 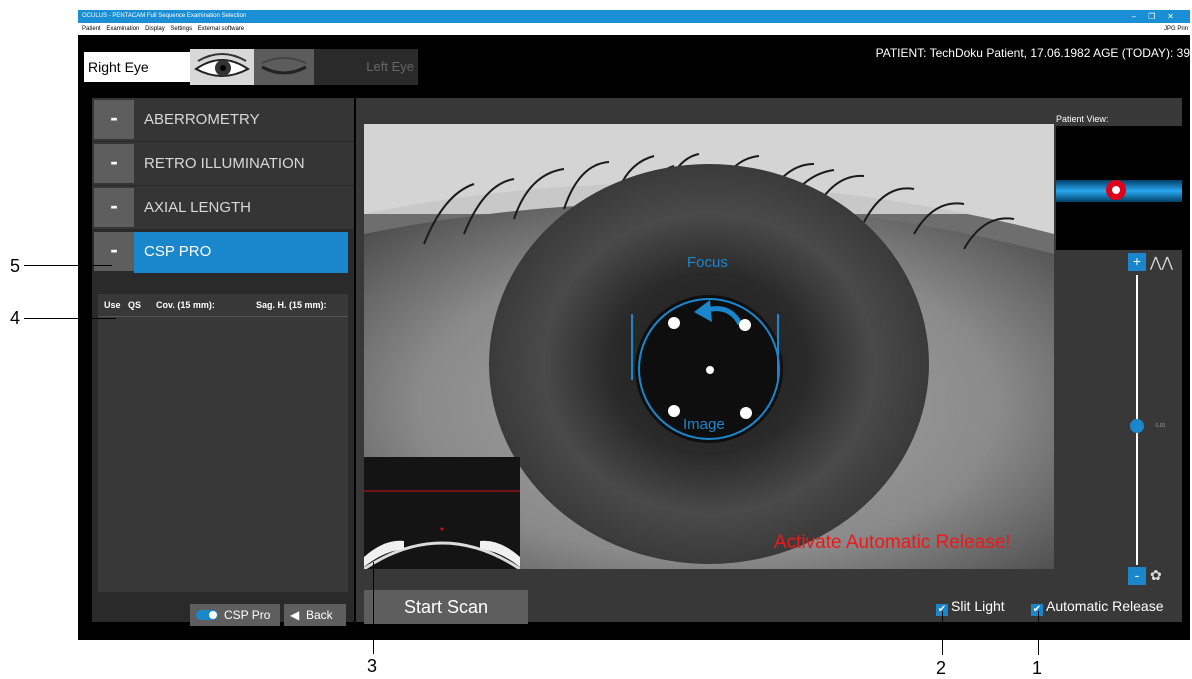 I want to click on menu-display: Display, so click(x=155, y=29).